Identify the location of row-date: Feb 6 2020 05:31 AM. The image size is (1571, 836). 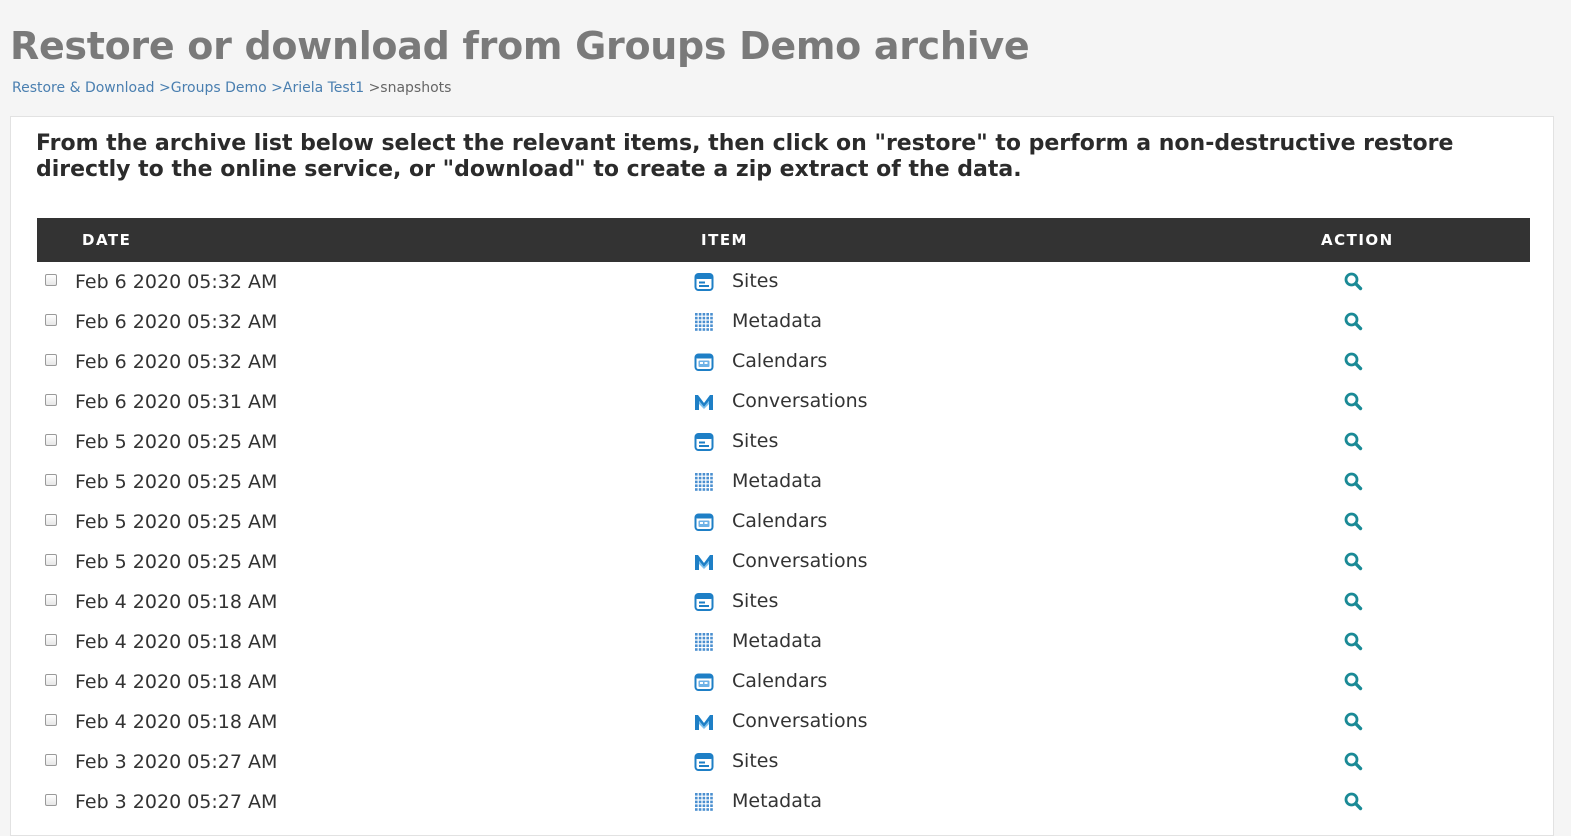
(176, 402).